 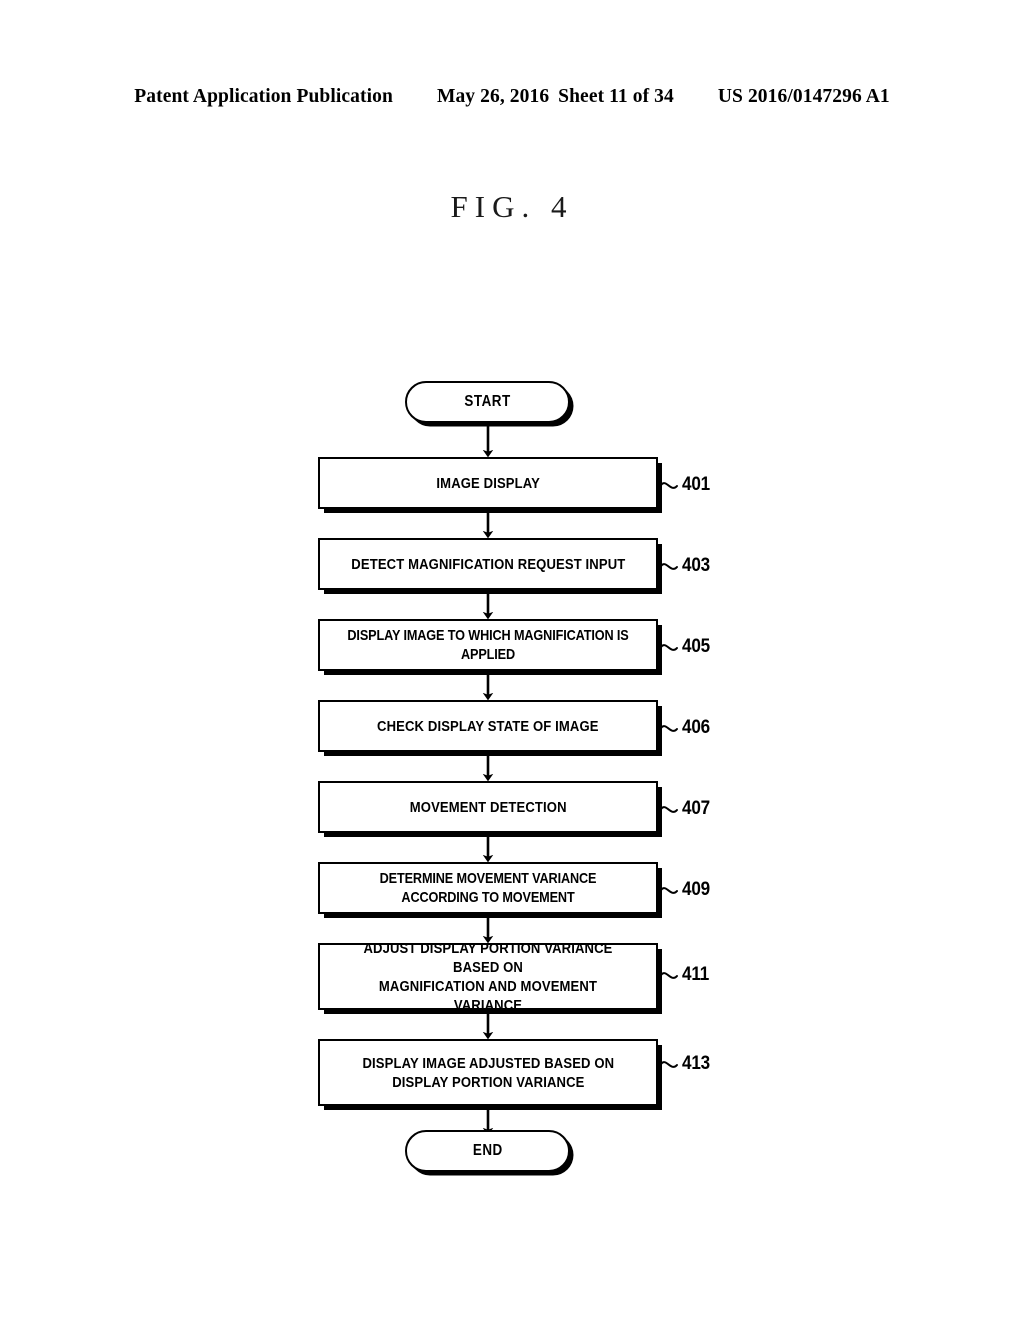 What do you see at coordinates (696, 727) in the screenshot?
I see `flow-ref-406: 406` at bounding box center [696, 727].